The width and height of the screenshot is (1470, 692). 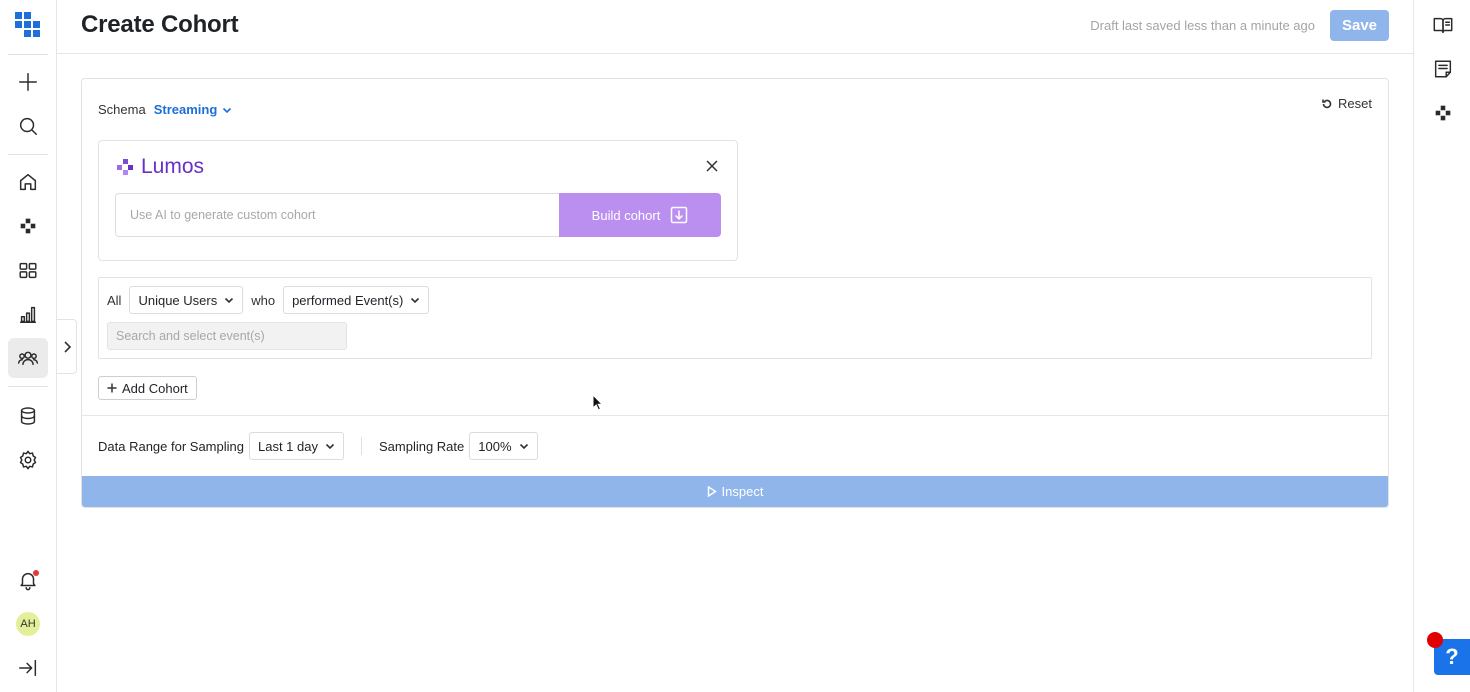 What do you see at coordinates (36, 573) in the screenshot?
I see `notification-dot` at bounding box center [36, 573].